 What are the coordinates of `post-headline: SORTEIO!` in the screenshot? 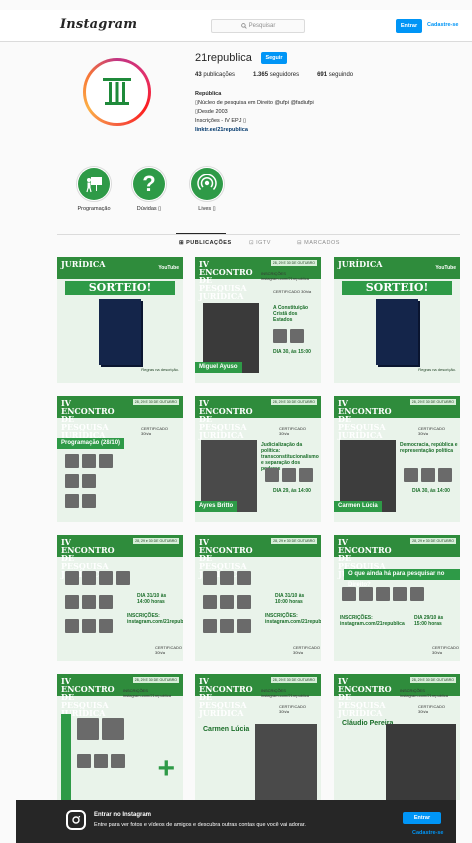 It's located at (397, 288).